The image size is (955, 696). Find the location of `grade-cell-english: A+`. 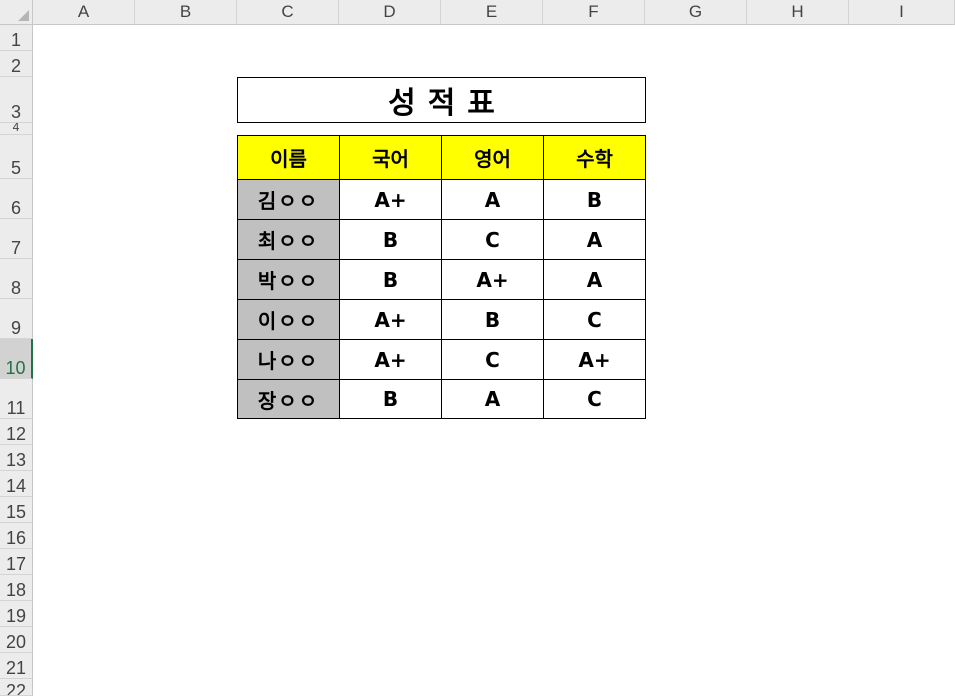

grade-cell-english: A+ is located at coordinates (492, 279).